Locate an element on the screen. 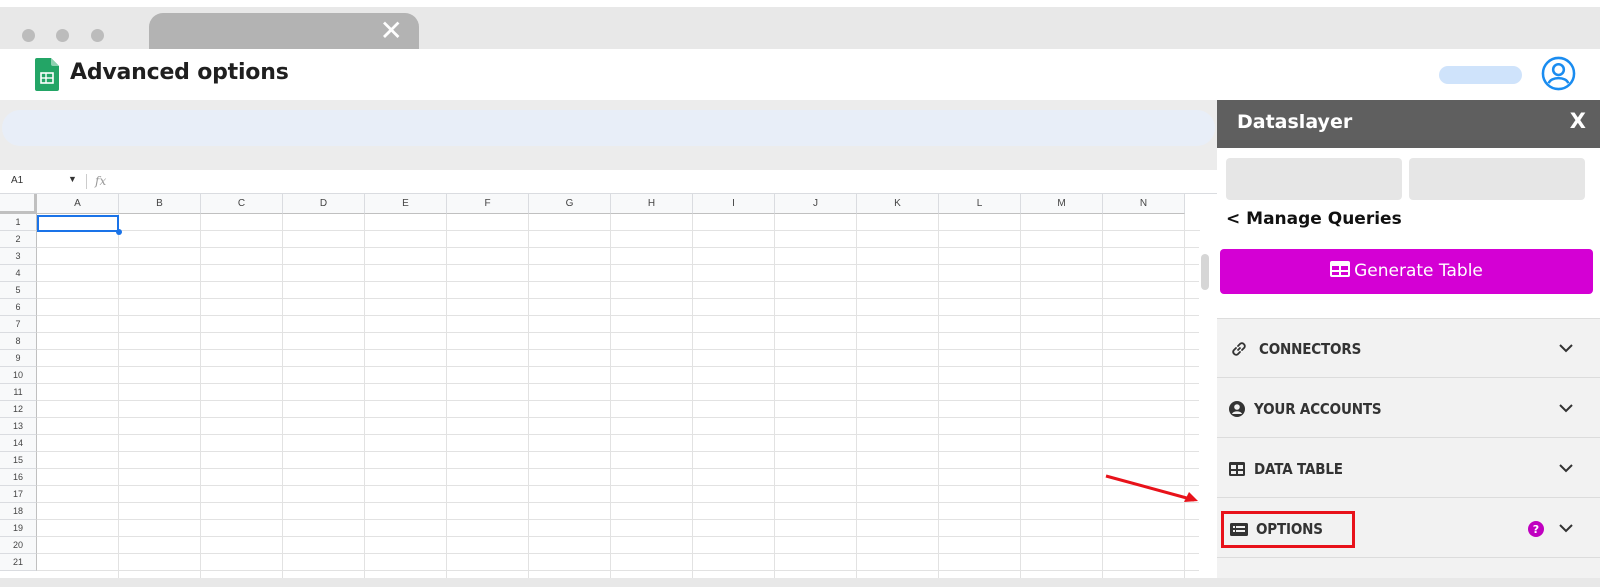 This screenshot has width=1600, height=587. column-header: C is located at coordinates (242, 204).